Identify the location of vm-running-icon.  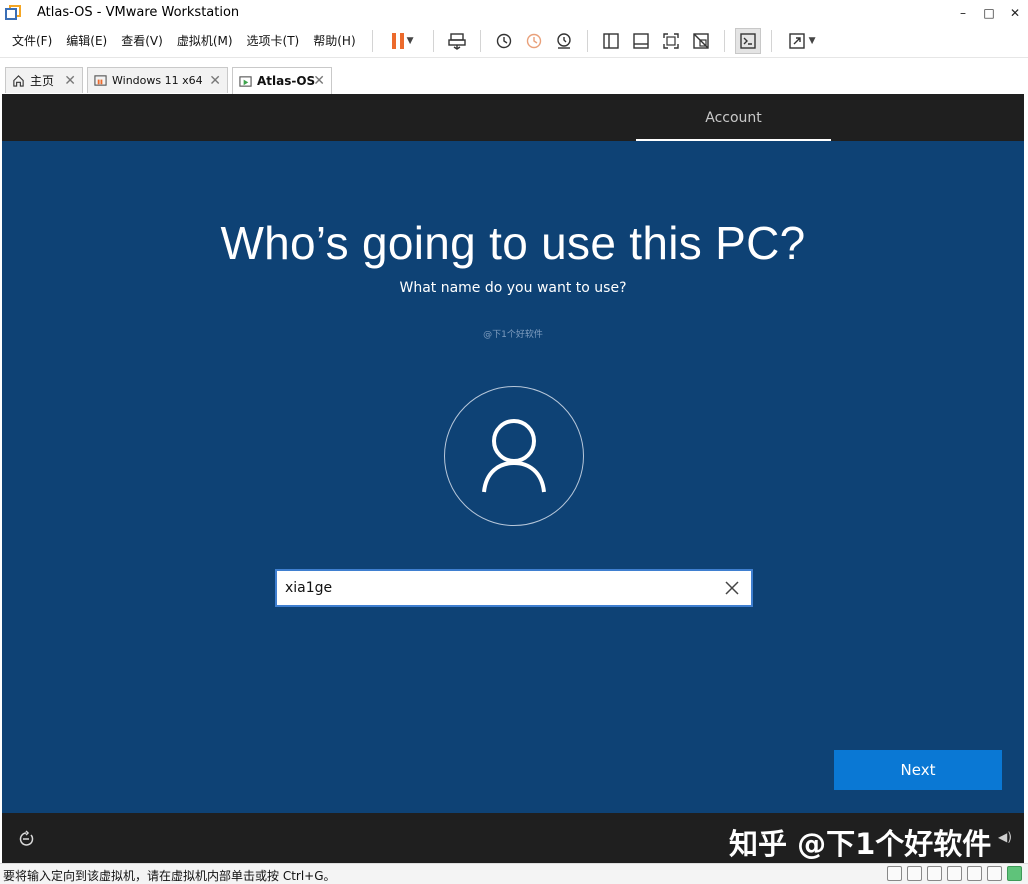
(245, 81).